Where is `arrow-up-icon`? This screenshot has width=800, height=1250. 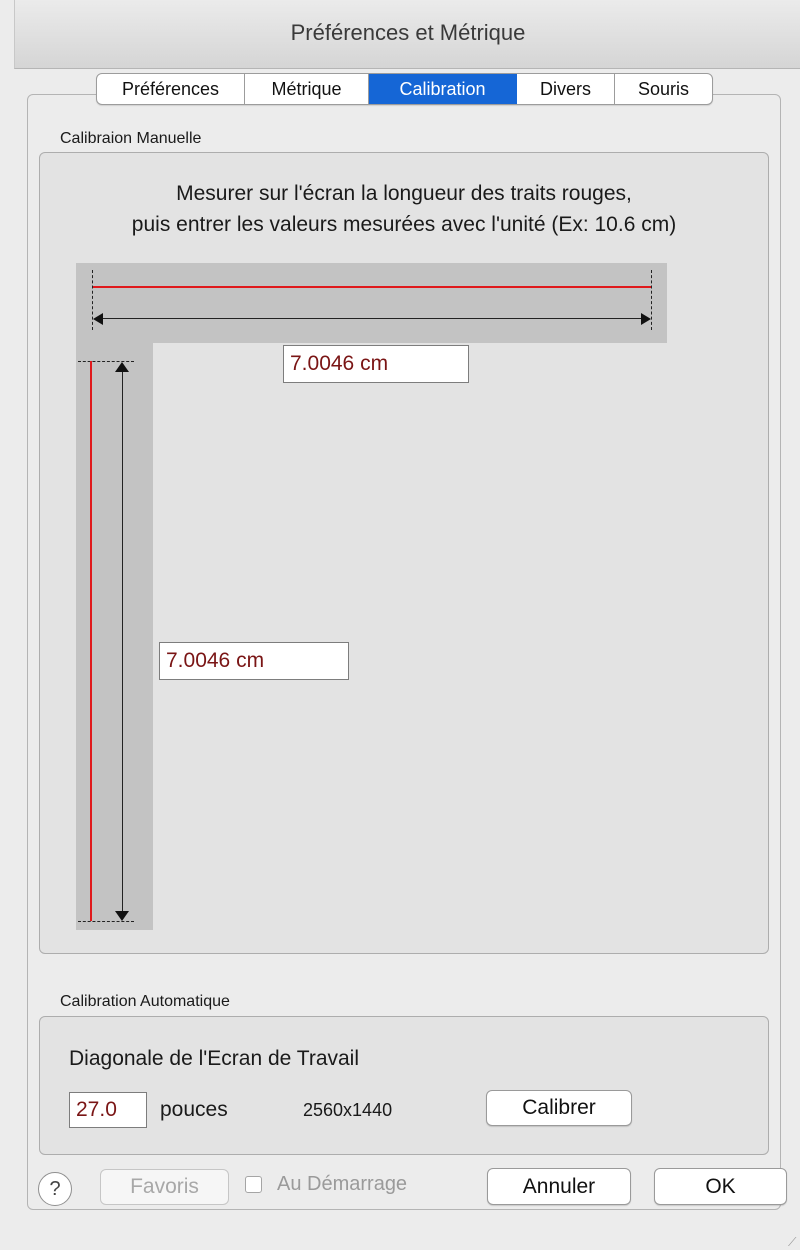
arrow-up-icon is located at coordinates (122, 367).